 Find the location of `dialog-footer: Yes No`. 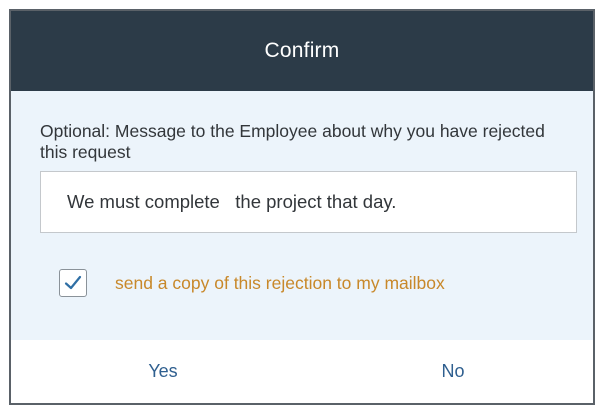

dialog-footer: Yes No is located at coordinates (302, 371).